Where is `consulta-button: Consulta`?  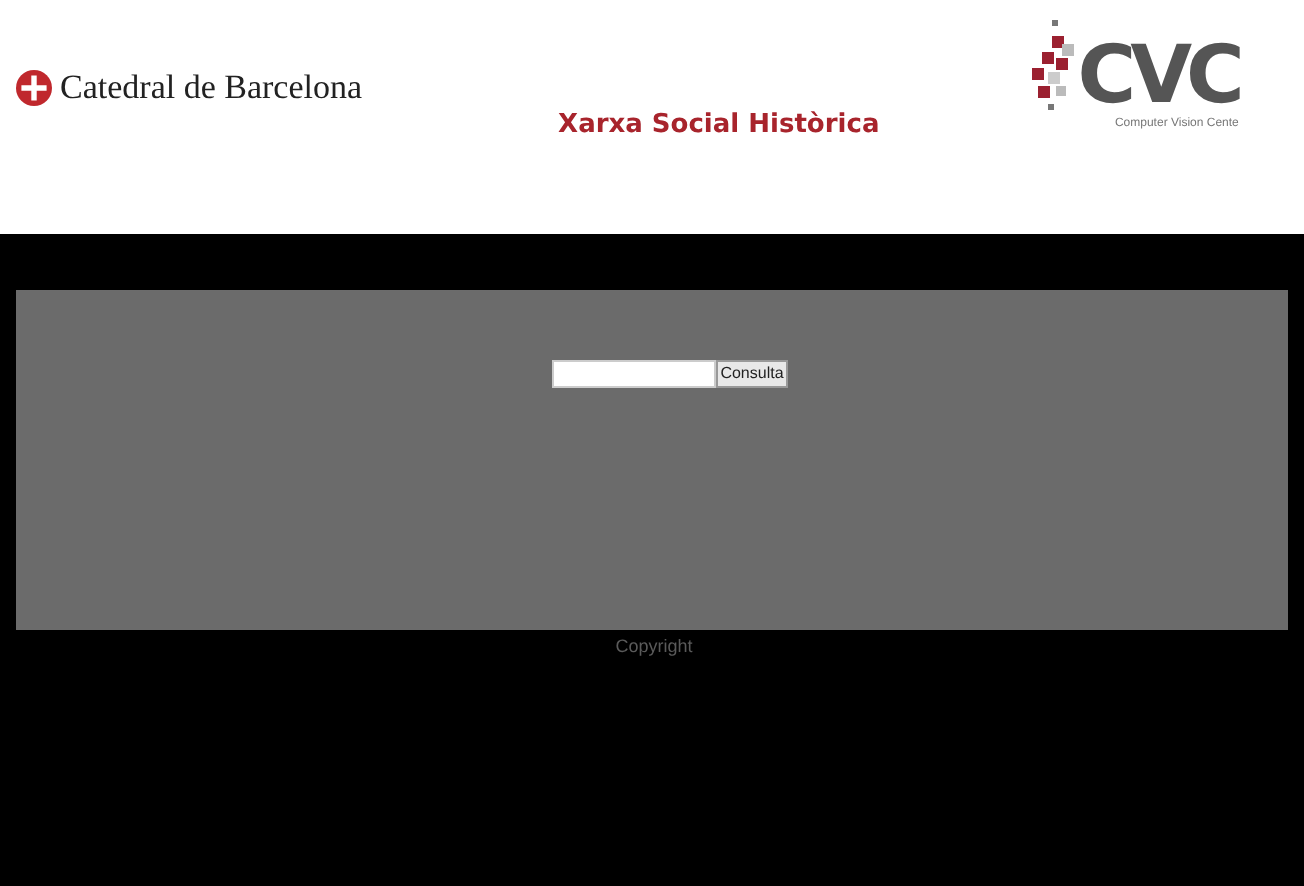
consulta-button: Consulta is located at coordinates (752, 374).